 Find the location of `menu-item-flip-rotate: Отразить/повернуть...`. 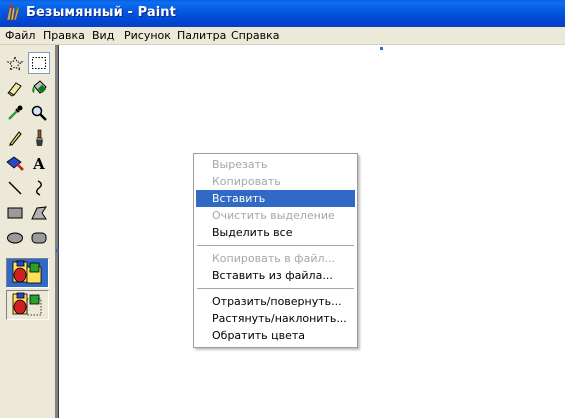

menu-item-flip-rotate: Отразить/повернуть... is located at coordinates (275, 301).